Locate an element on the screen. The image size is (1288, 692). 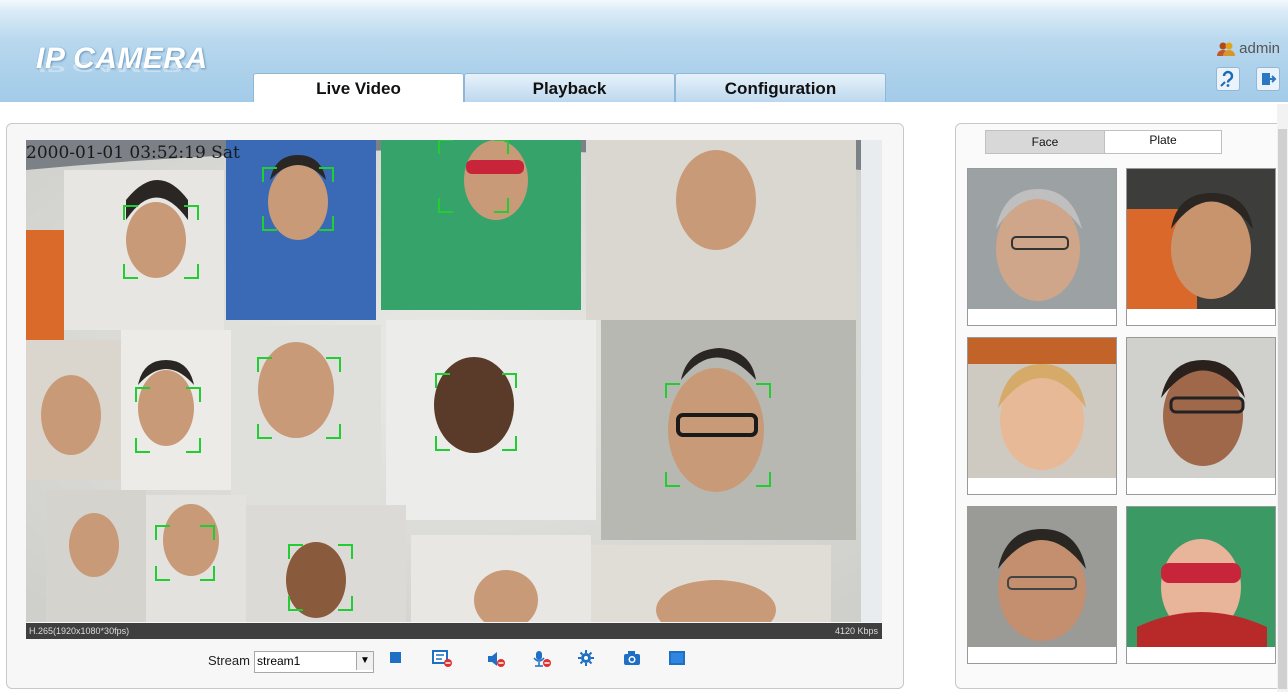
users-icon is located at coordinates (1226, 49).